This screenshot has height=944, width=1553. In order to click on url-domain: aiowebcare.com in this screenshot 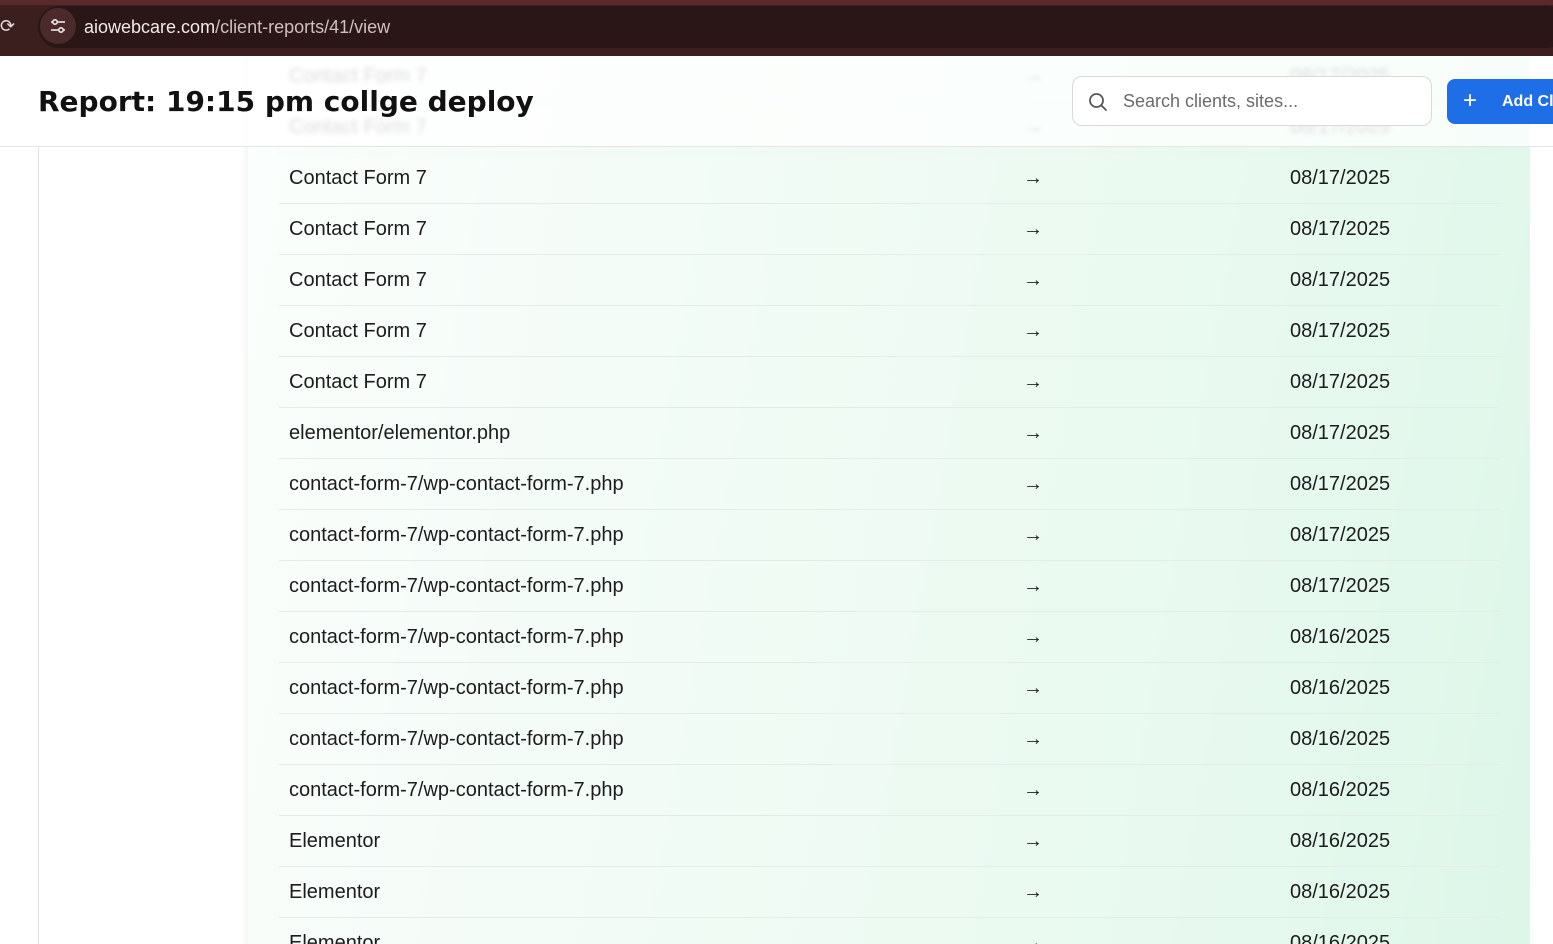, I will do `click(150, 27)`.